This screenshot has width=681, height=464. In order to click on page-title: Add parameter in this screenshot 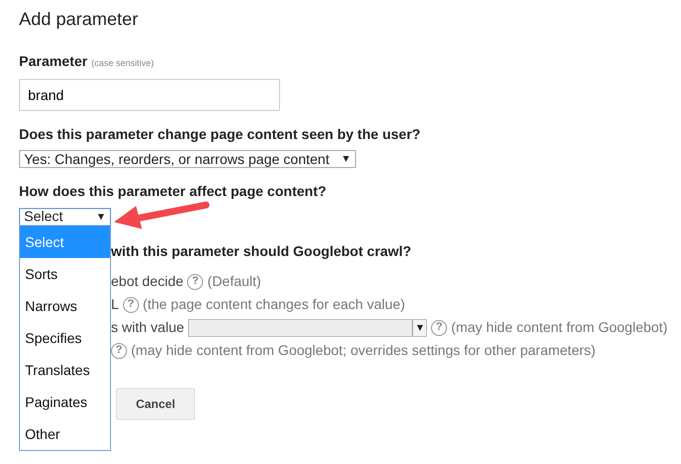, I will do `click(79, 20)`.